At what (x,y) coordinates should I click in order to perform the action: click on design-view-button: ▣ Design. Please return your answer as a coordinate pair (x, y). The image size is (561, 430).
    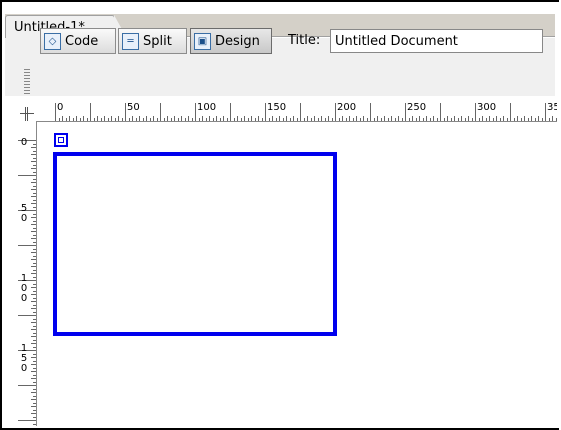
    Looking at the image, I should click on (231, 41).